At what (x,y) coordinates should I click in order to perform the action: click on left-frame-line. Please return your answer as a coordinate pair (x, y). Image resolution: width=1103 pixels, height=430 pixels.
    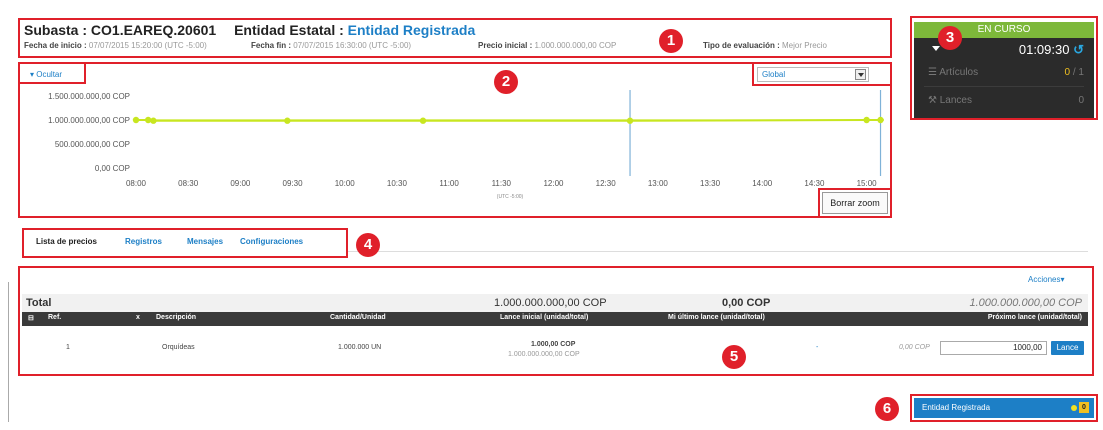
    Looking at the image, I should click on (8, 352).